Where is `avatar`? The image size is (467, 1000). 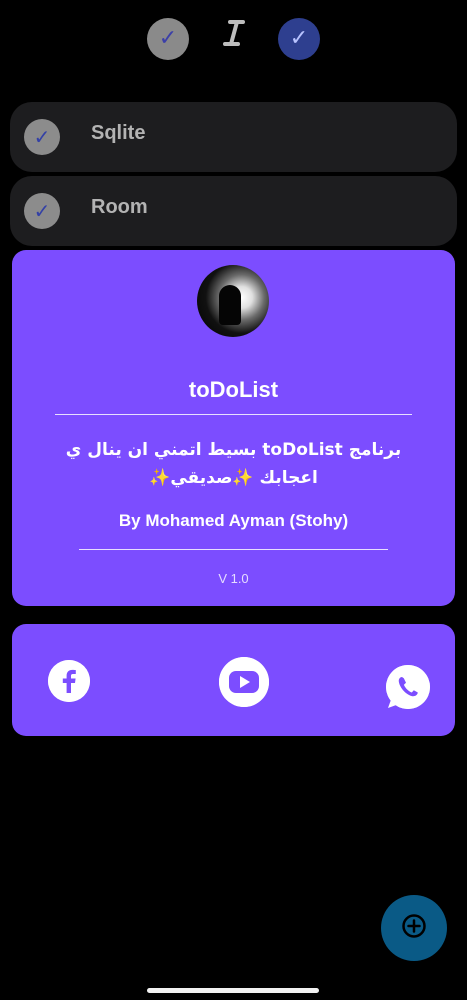 avatar is located at coordinates (233, 301).